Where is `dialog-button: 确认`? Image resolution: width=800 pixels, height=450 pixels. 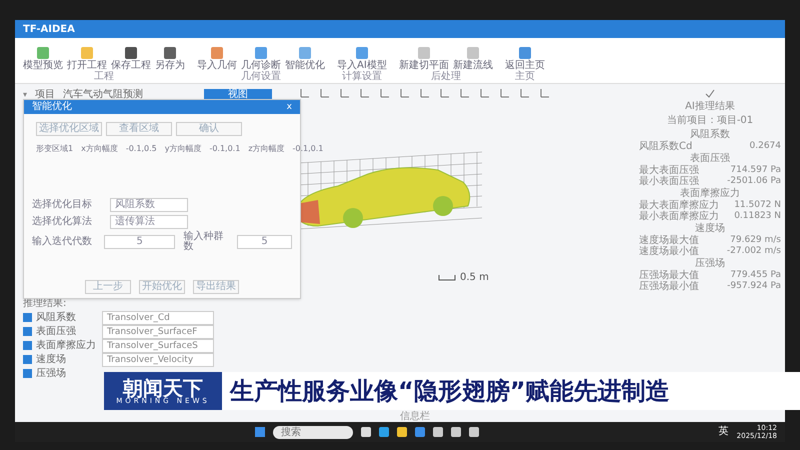 dialog-button: 确认 is located at coordinates (209, 129).